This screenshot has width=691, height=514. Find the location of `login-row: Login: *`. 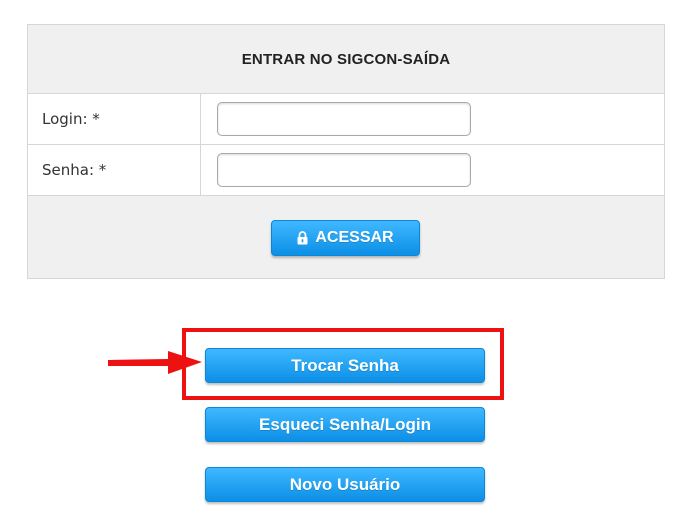

login-row: Login: * is located at coordinates (346, 119).